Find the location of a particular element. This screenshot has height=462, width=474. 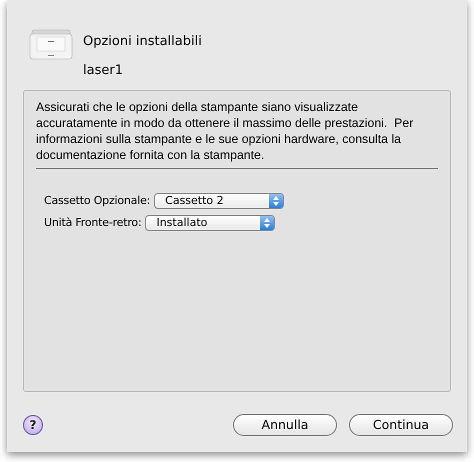

dialog-button: Annulla is located at coordinates (285, 425).